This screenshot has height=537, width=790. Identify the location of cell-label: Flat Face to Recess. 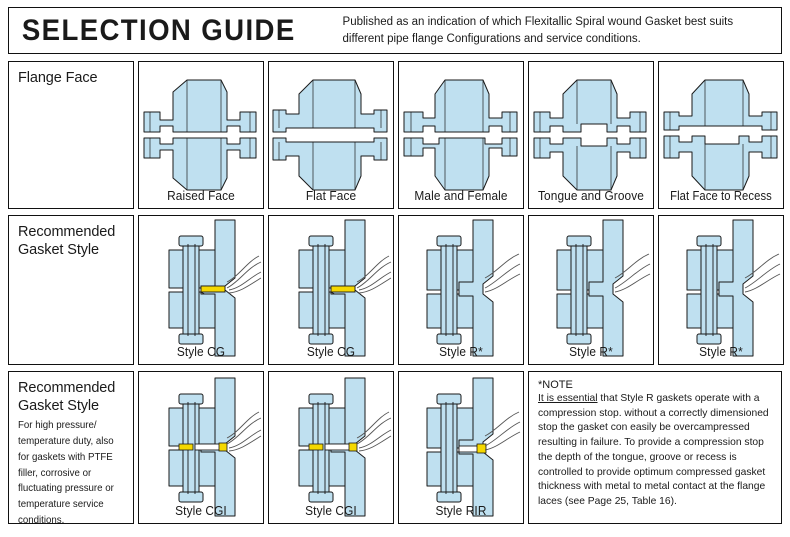
(721, 196).